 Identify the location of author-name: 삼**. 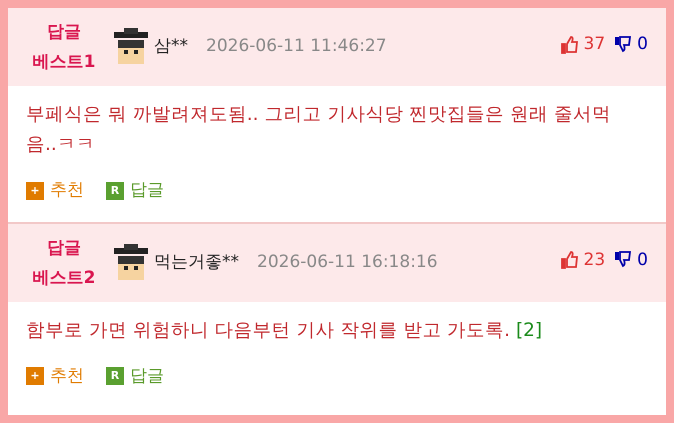
(171, 47).